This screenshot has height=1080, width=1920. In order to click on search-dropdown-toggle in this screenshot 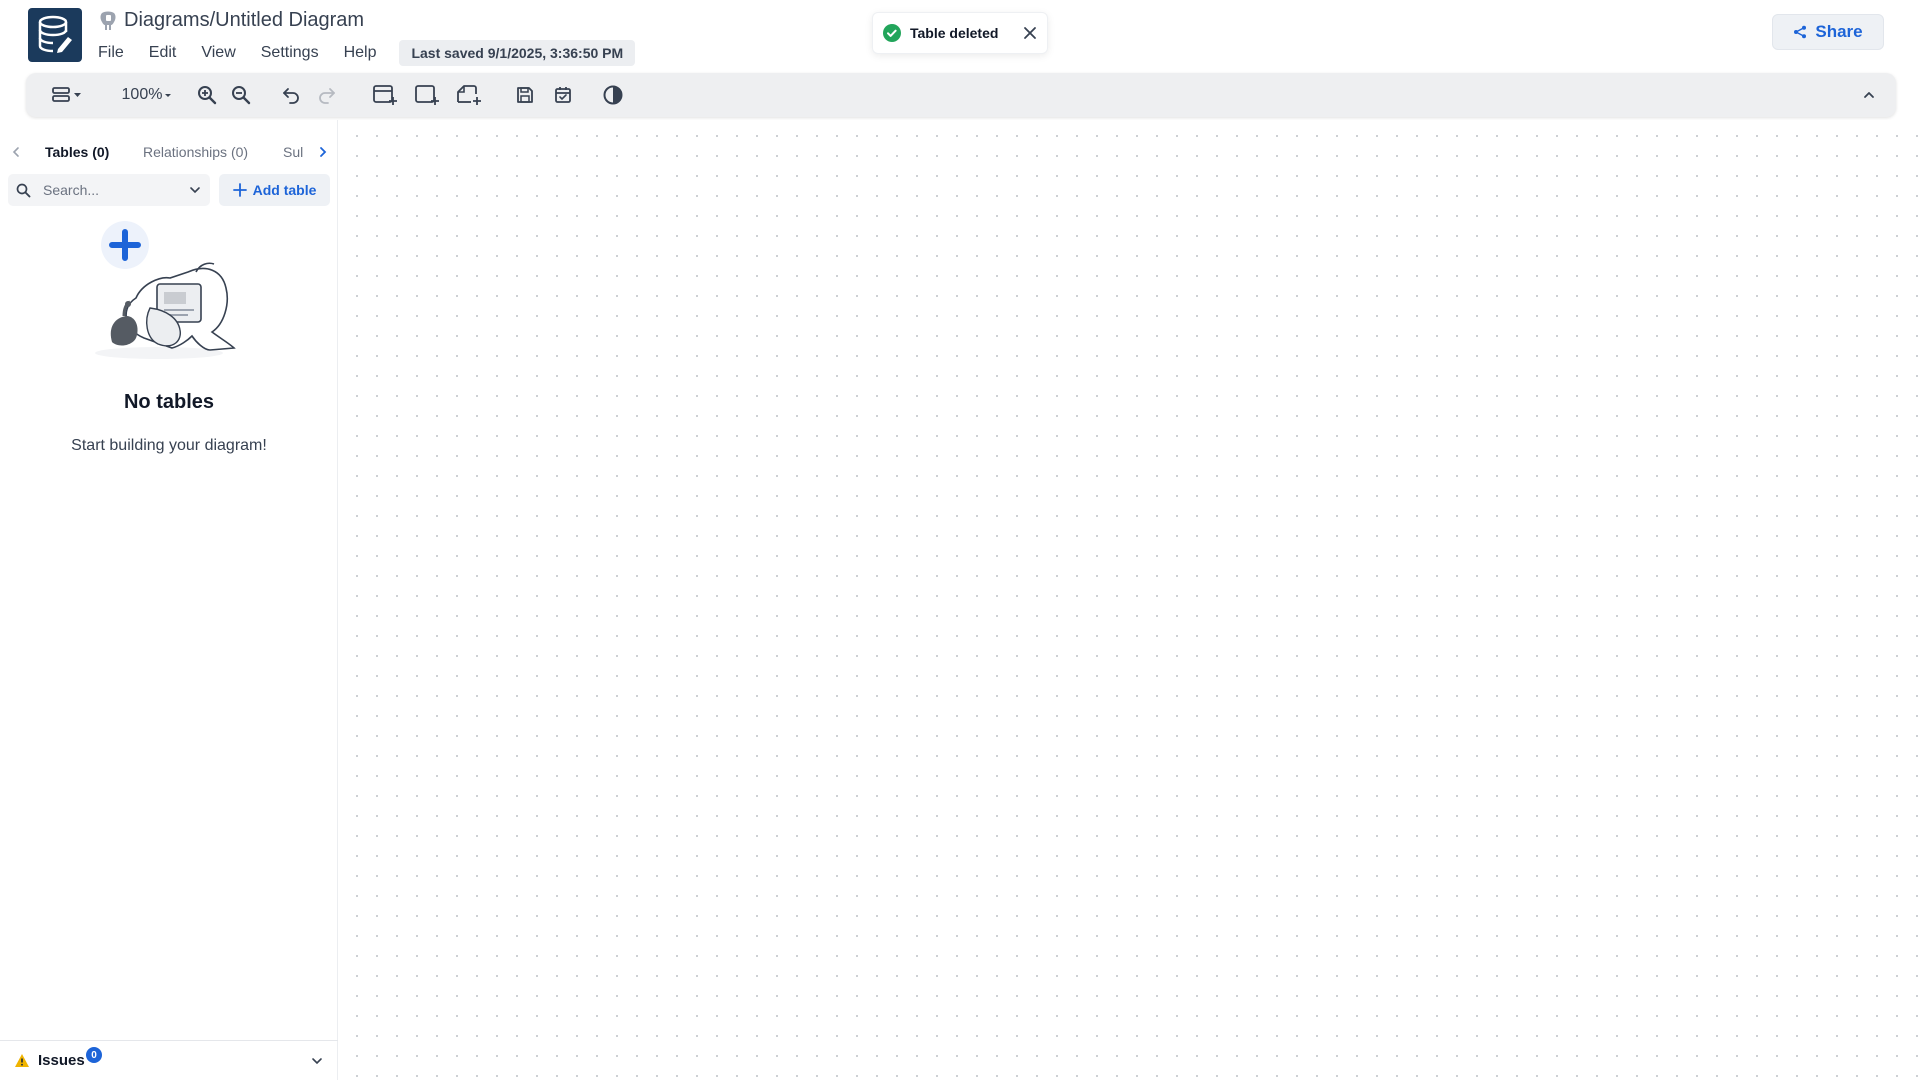, I will do `click(195, 190)`.